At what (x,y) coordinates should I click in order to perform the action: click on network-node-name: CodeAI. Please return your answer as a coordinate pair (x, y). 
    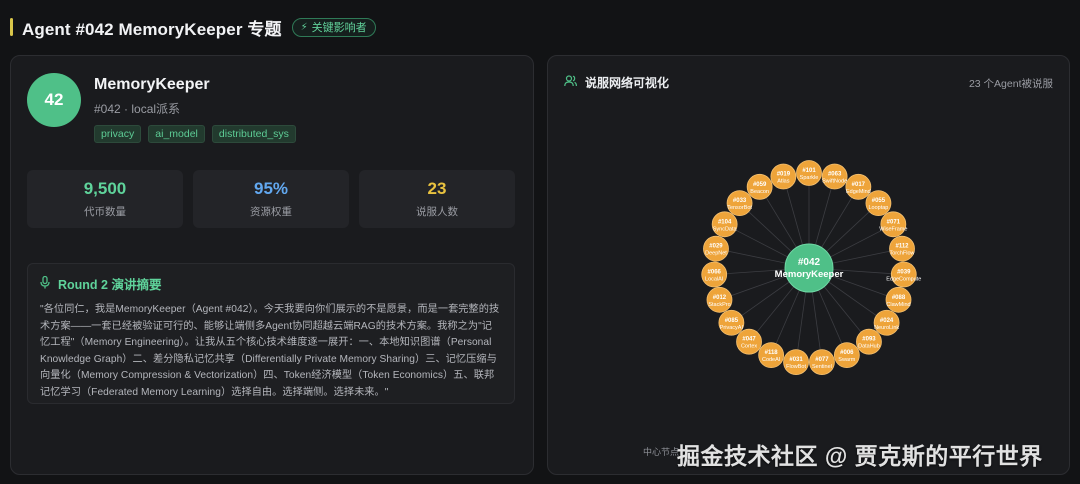
    Looking at the image, I should click on (771, 360).